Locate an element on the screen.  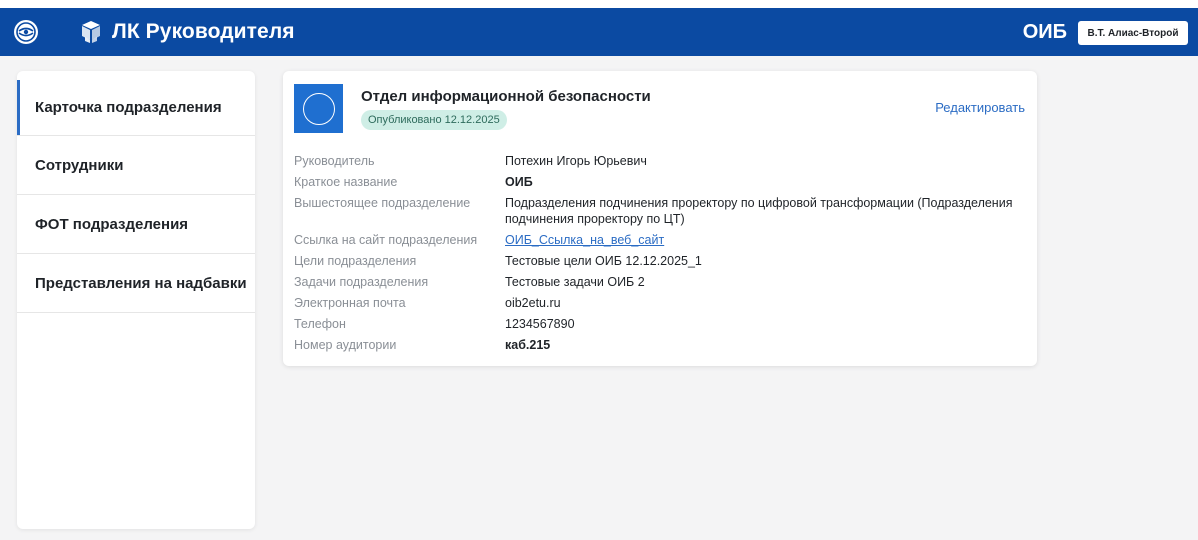
app-title: ЛК Руководителя is located at coordinates (203, 31).